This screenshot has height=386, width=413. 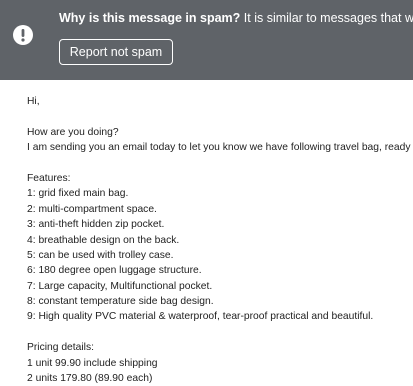 I want to click on spam-explanation-title: Why is this message in spam?, so click(x=150, y=18).